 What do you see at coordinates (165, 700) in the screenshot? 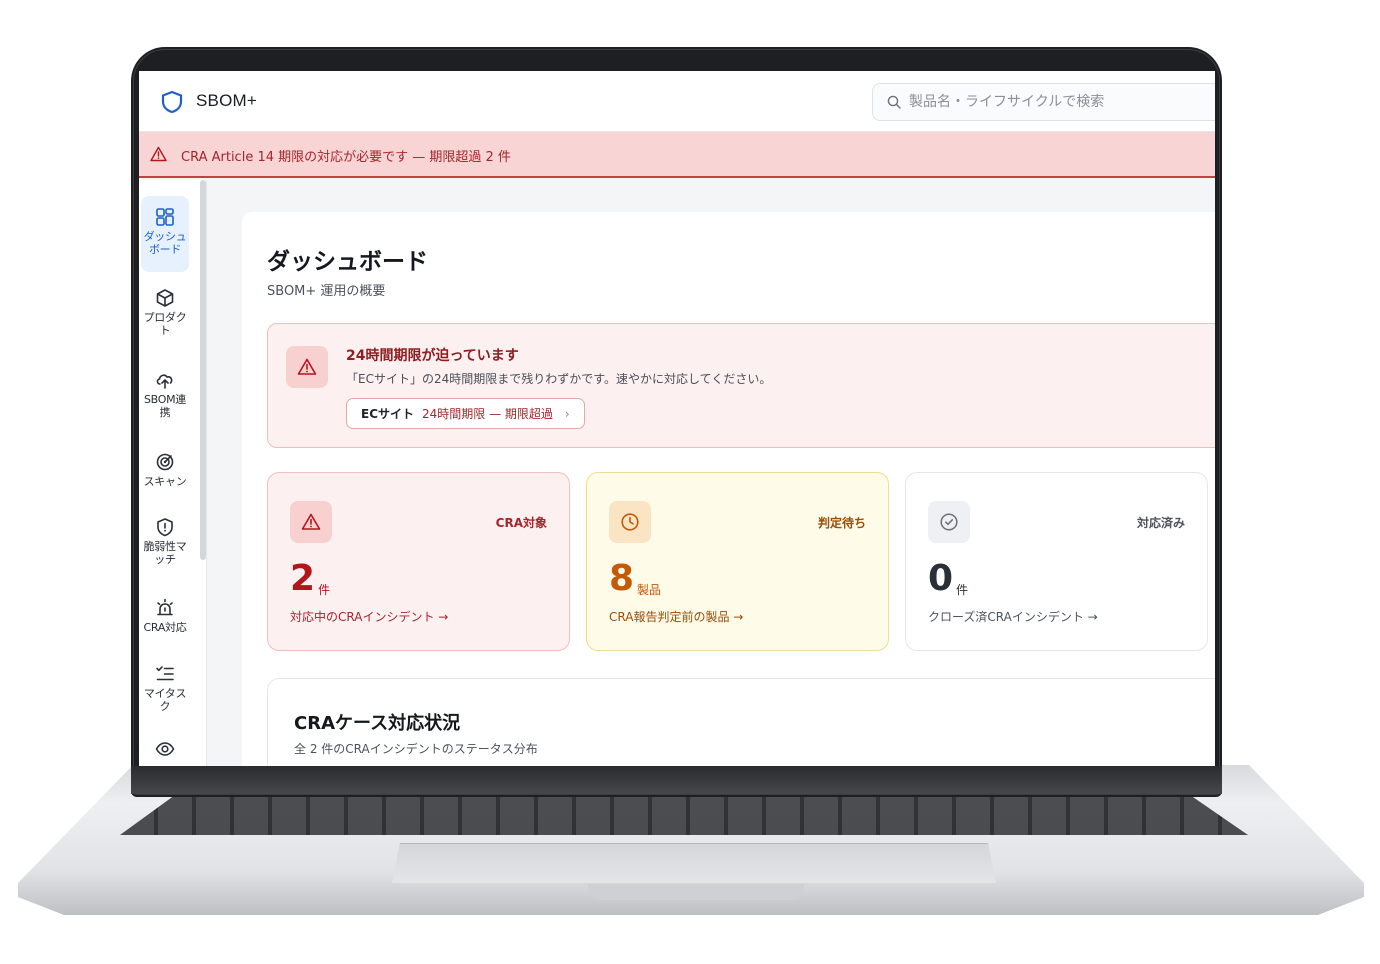
I see `sidebar-item-label: マイタスク` at bounding box center [165, 700].